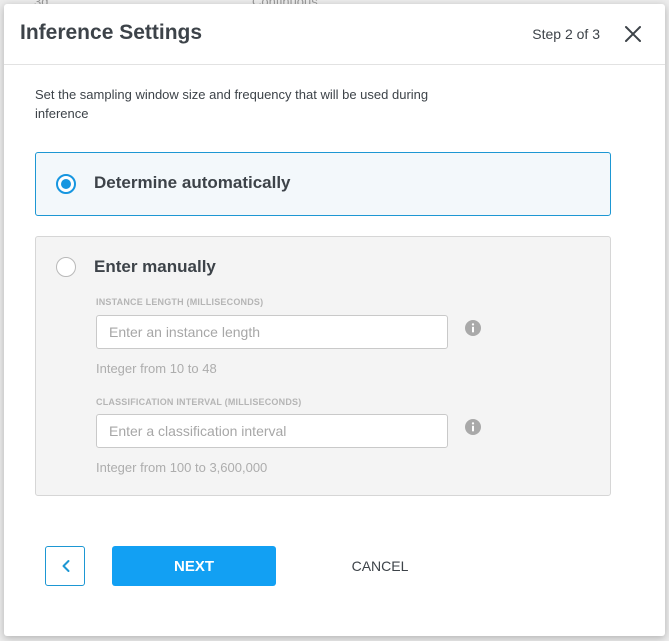 Image resolution: width=669 pixels, height=641 pixels. Describe the element at coordinates (194, 566) in the screenshot. I see `next-button: NEXT` at that location.